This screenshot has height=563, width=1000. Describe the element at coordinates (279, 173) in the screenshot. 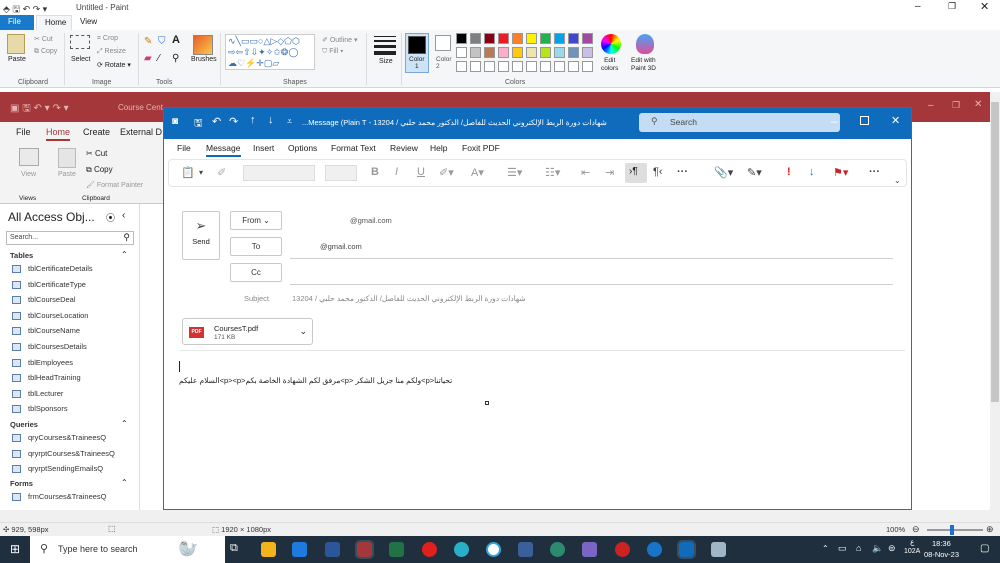

I see `font-name-select` at that location.